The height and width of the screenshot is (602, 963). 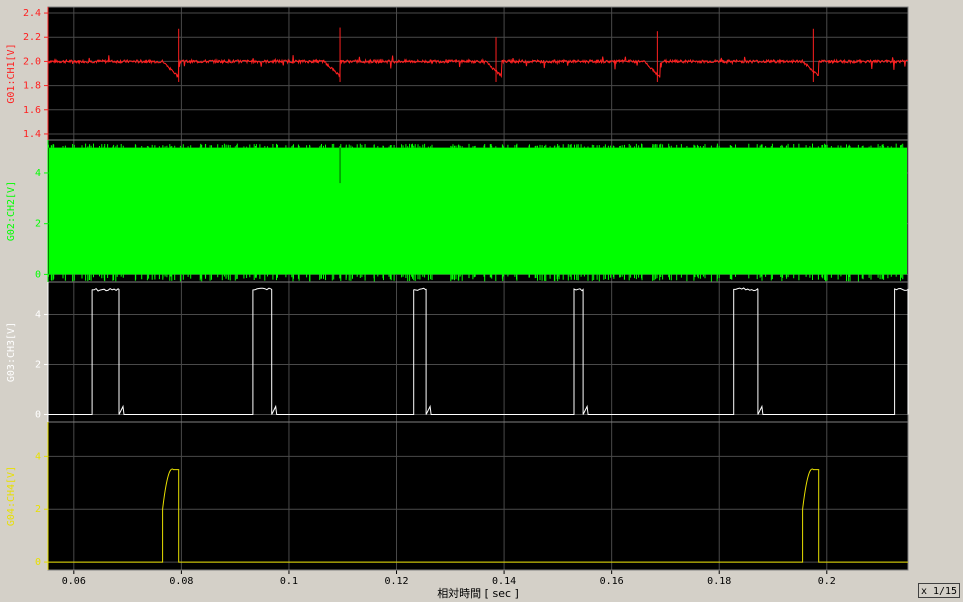 I want to click on x-tick-label: 0.2, so click(x=827, y=581).